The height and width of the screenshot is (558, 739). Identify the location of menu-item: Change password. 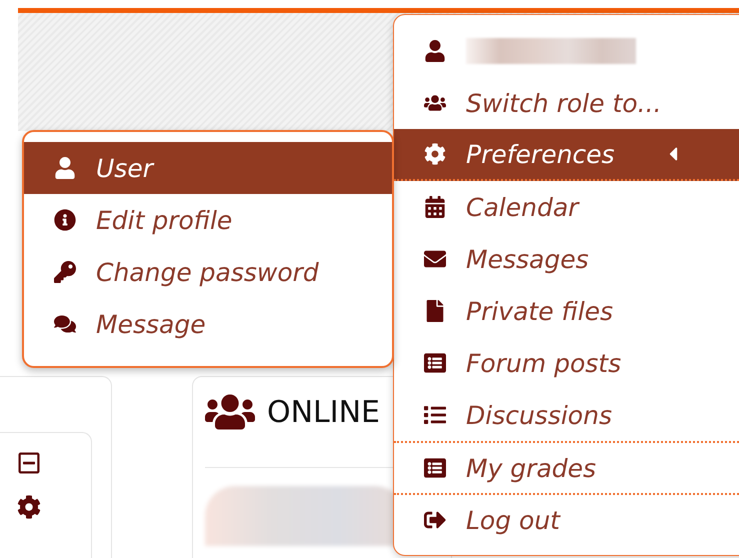
(208, 272).